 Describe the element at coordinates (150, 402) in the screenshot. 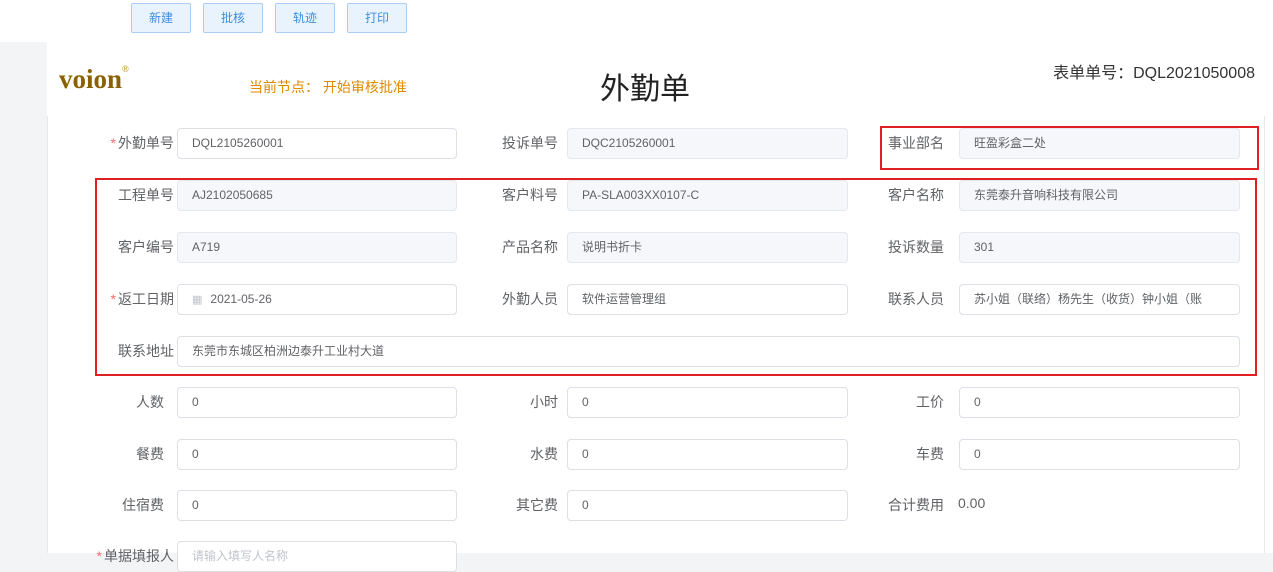

I see `headcount-label: 人数` at that location.